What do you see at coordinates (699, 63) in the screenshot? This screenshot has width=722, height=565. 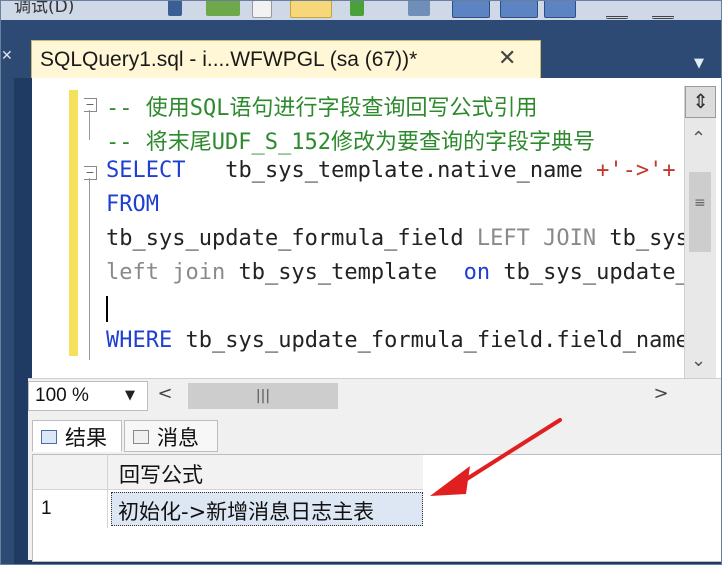 I see `tab-list-dropdown-icon: ▼` at bounding box center [699, 63].